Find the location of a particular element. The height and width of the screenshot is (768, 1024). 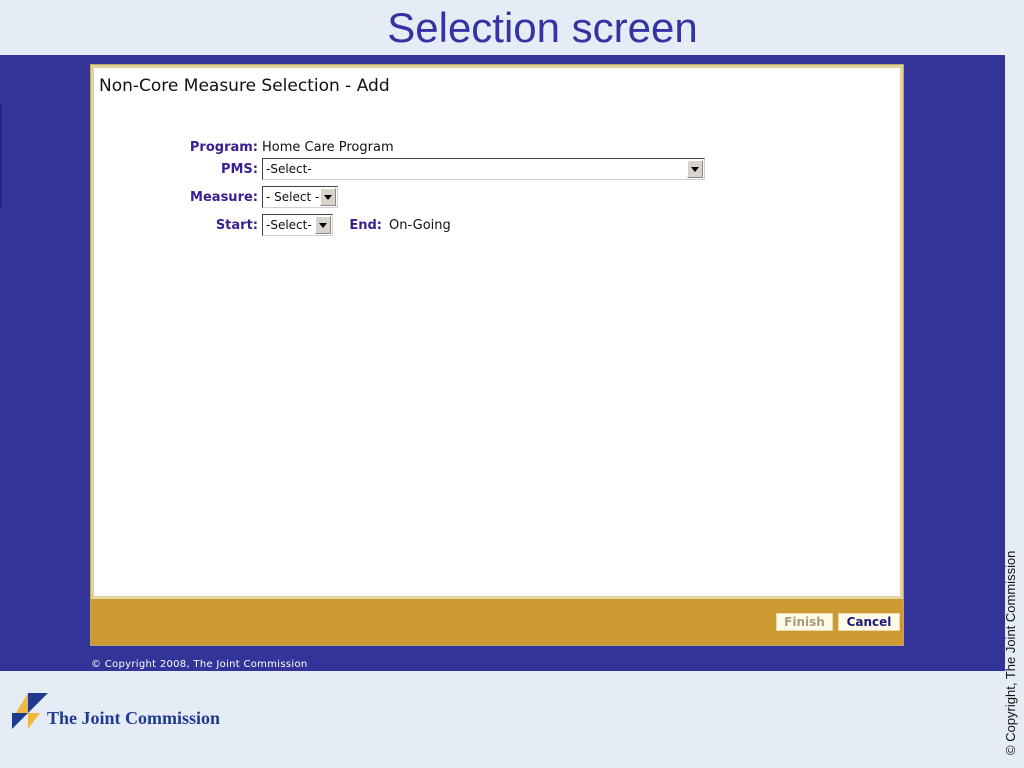

cancel-button: Cancel is located at coordinates (869, 622).